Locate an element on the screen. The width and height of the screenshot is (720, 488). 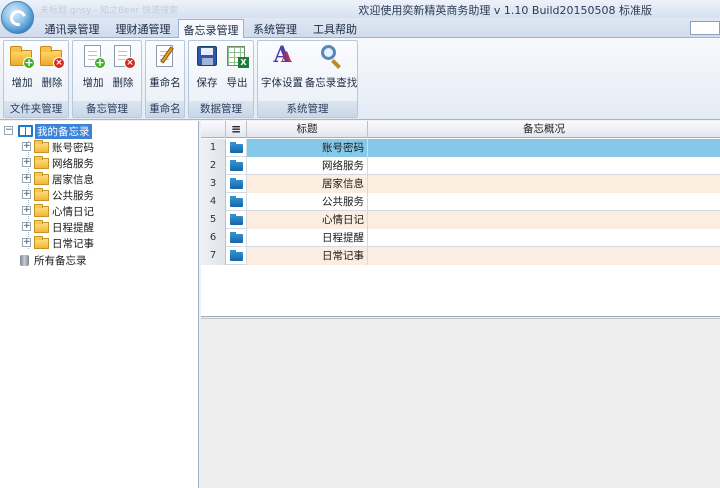
column-menu-icon: ≡ is located at coordinates (236, 129).